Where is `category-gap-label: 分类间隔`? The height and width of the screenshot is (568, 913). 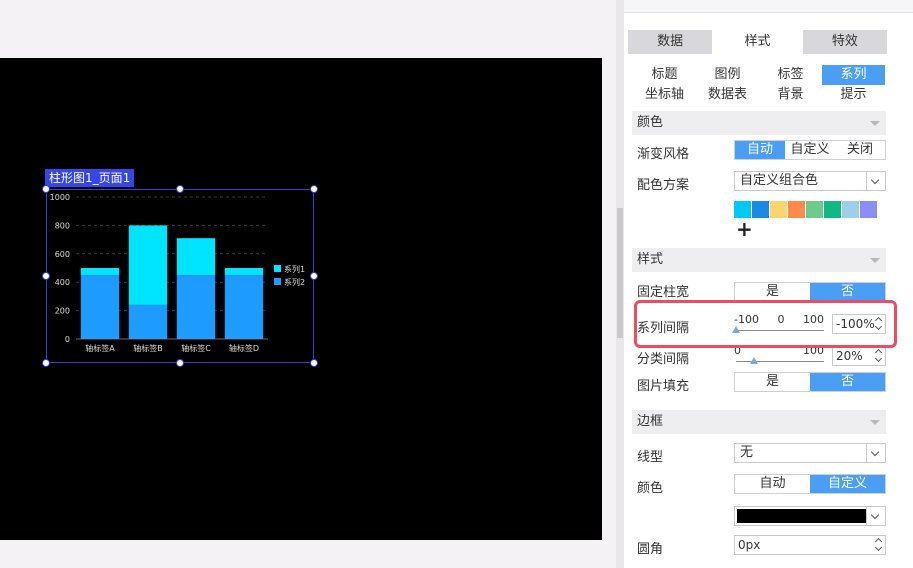 category-gap-label: 分类间隔 is located at coordinates (663, 359).